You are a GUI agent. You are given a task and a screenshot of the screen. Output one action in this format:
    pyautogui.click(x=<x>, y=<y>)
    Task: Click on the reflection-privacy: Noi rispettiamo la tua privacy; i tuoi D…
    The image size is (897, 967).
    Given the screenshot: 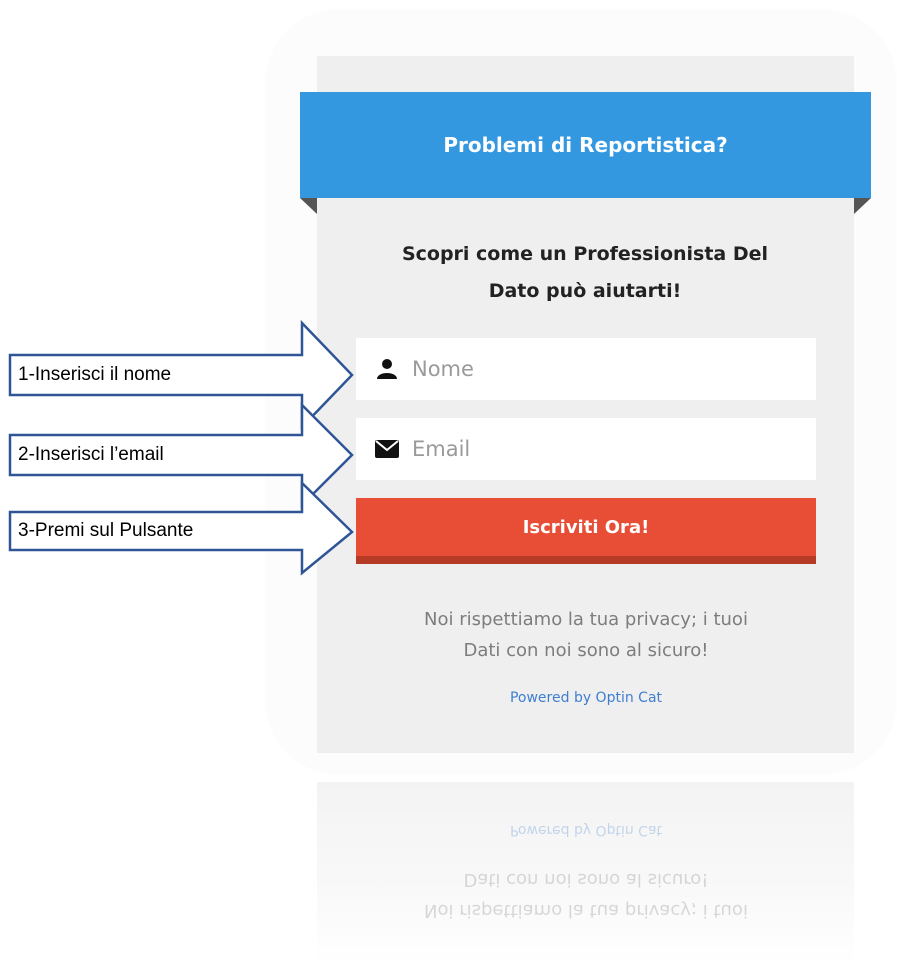 What is the action you would take?
    pyautogui.click(x=586, y=895)
    